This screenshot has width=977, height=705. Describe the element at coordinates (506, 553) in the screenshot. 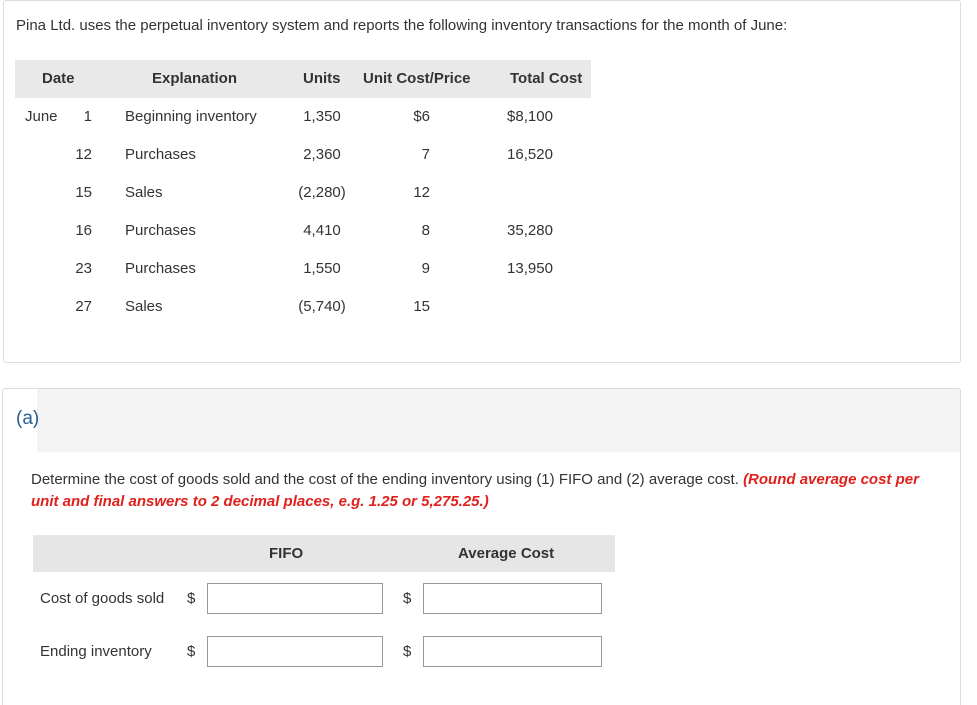

I see `header-average-cost: Average Cost` at that location.